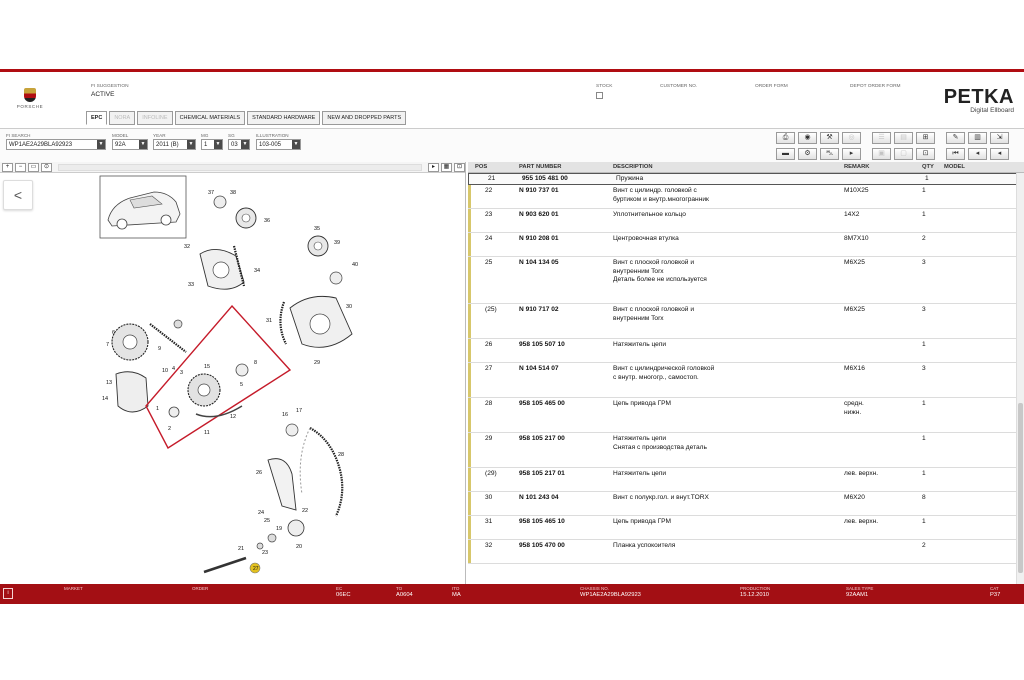 This screenshot has height=680, width=1024. What do you see at coordinates (355, 265) in the screenshot?
I see `diagram-callout: 40` at bounding box center [355, 265].